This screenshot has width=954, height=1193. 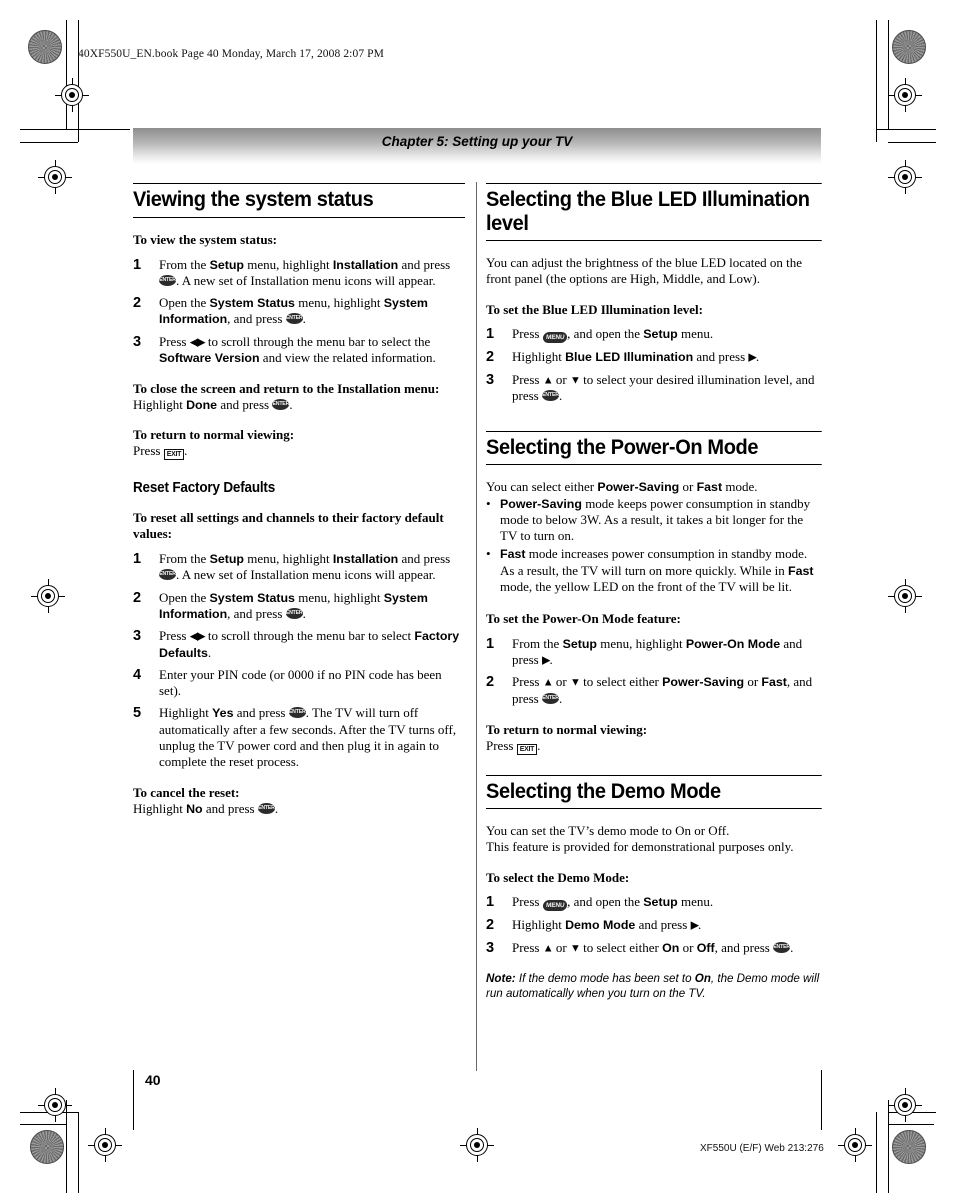 I want to click on step-text: Press MENU, and open the Setup menu., so click(x=613, y=335).